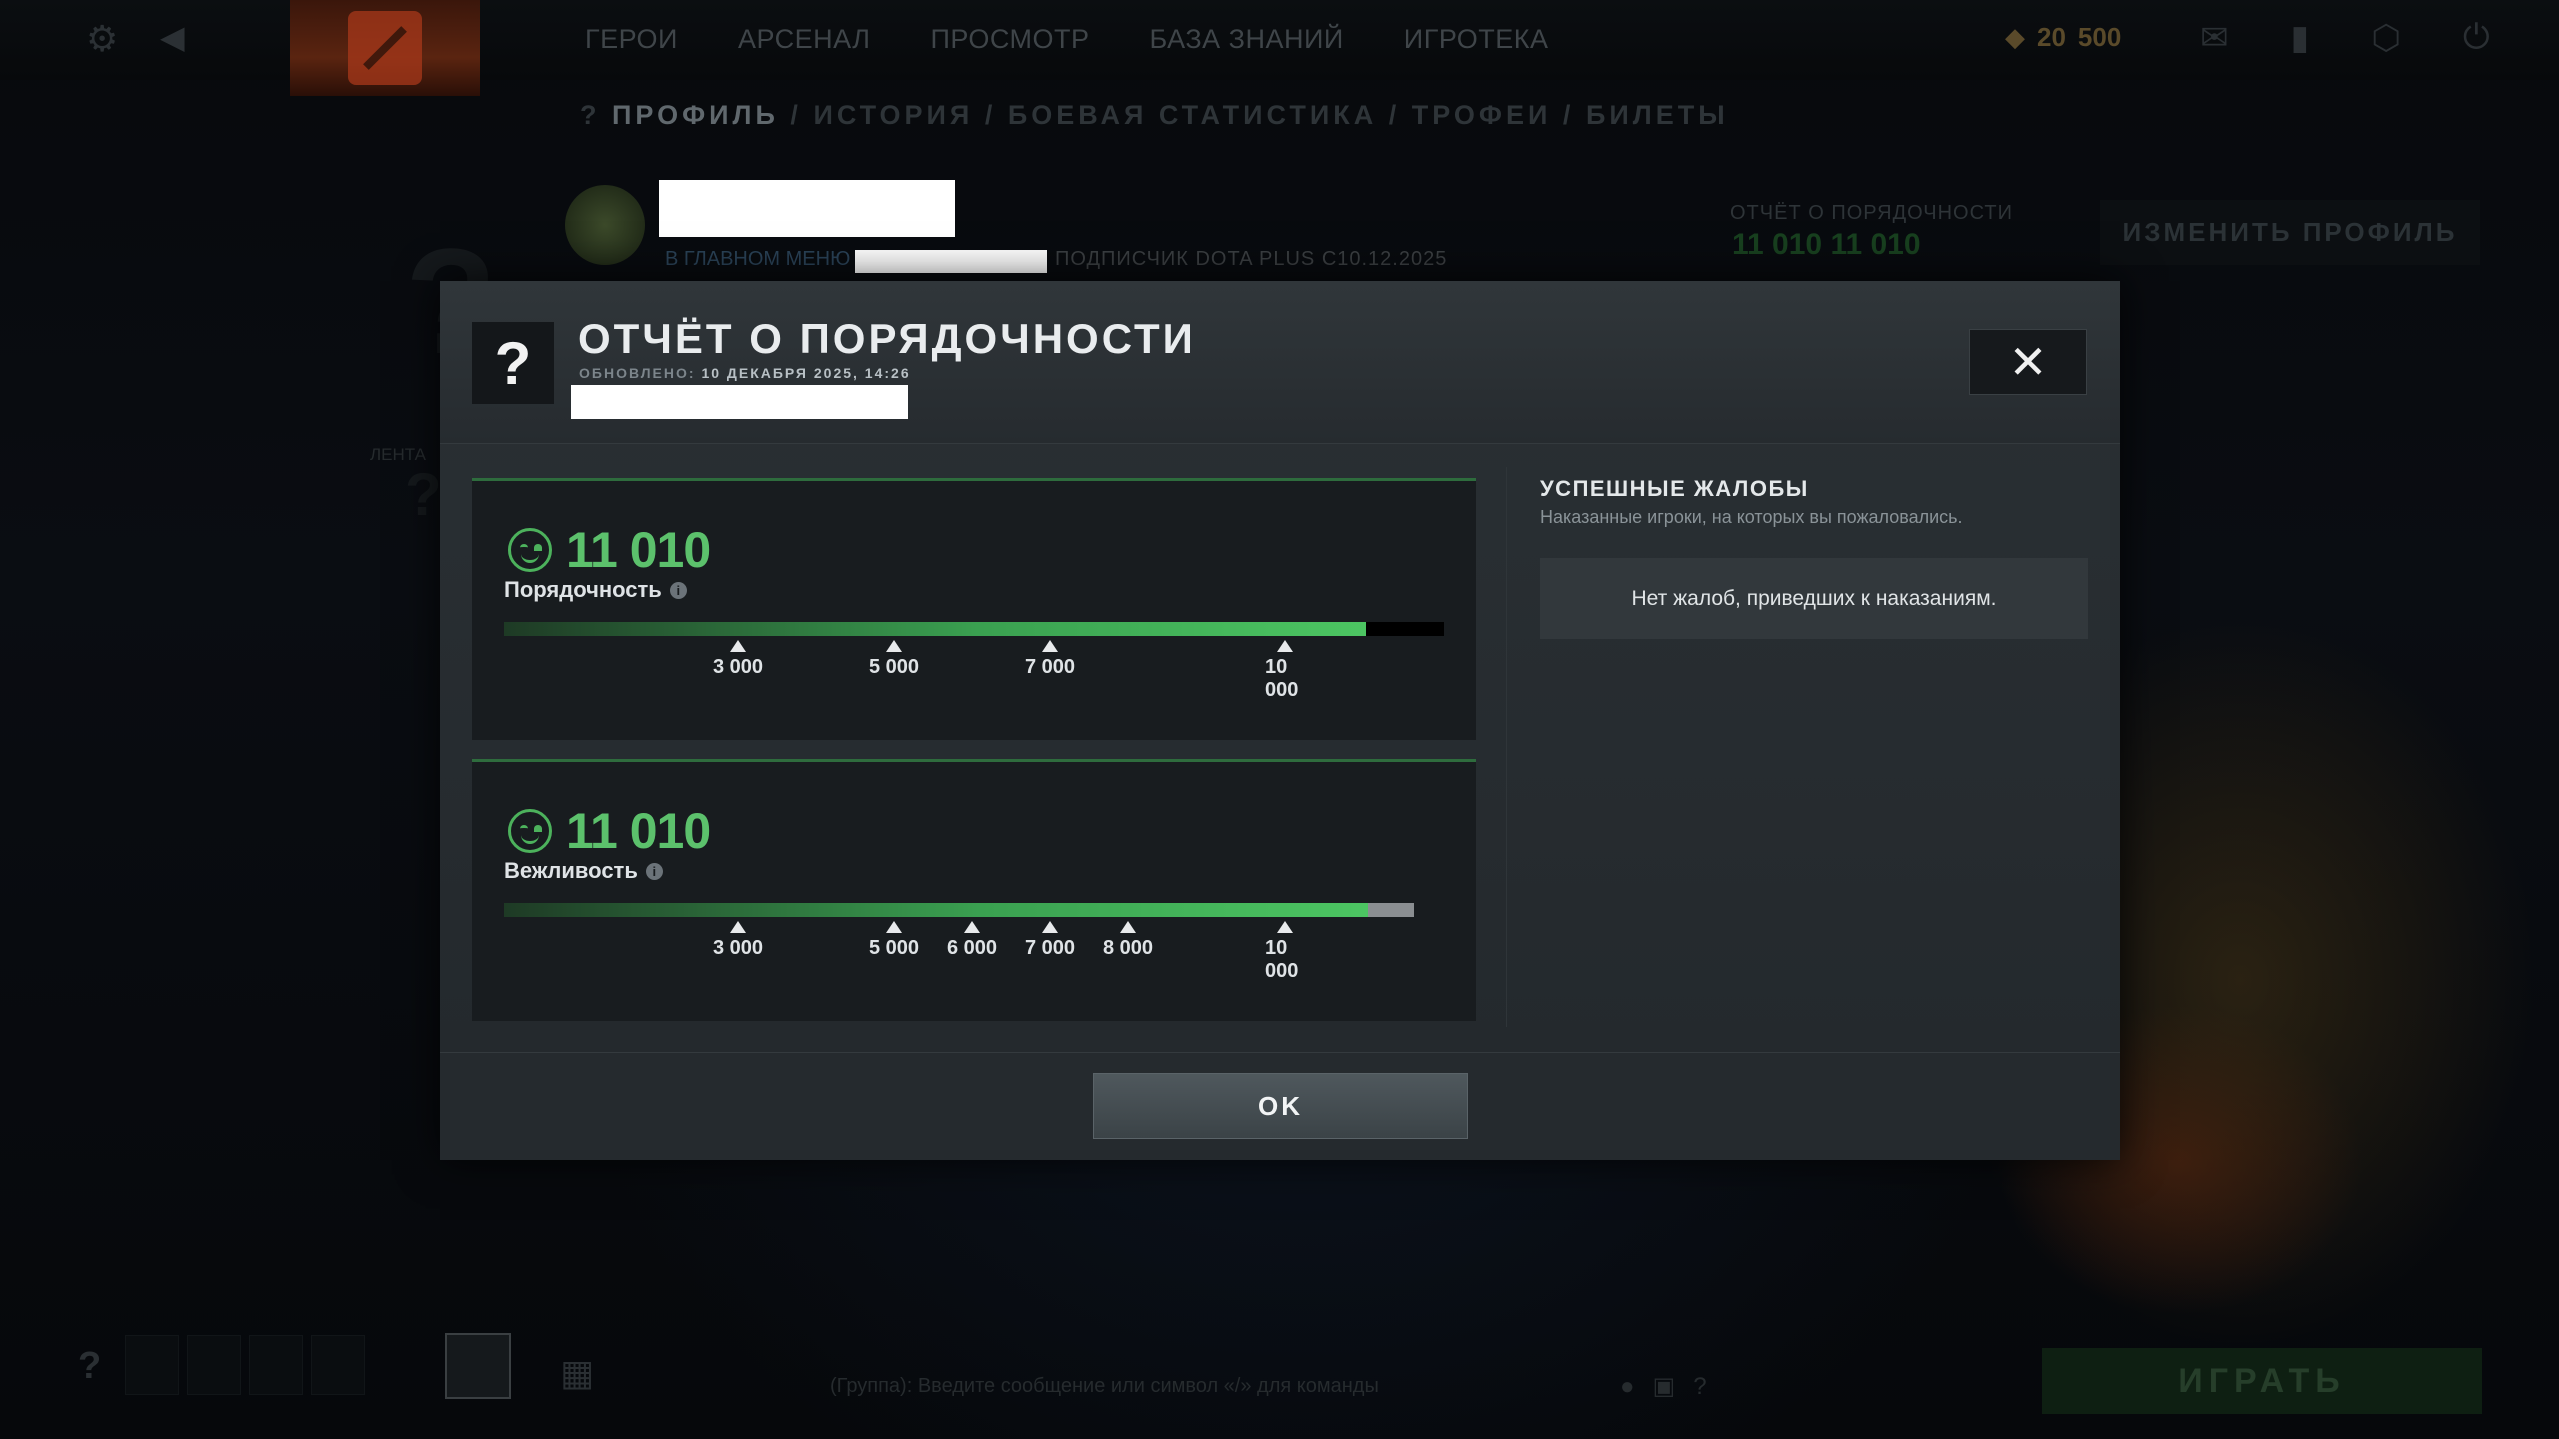 The width and height of the screenshot is (2559, 1439). I want to click on feed-placeholder-icon: ?, so click(423, 494).